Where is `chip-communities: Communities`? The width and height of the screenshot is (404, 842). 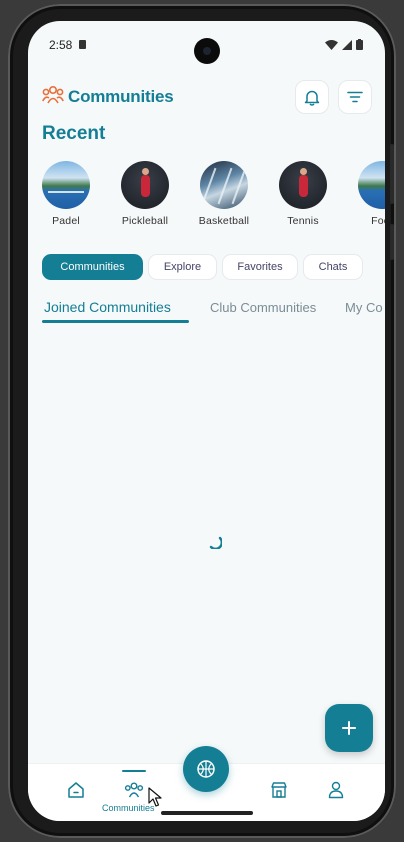
chip-communities: Communities is located at coordinates (92, 267).